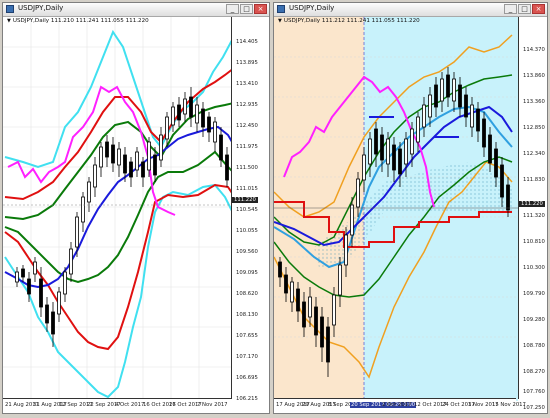  Describe the element at coordinates (247, 42) in the screenshot. I see `price-tick: 114.405` at that location.